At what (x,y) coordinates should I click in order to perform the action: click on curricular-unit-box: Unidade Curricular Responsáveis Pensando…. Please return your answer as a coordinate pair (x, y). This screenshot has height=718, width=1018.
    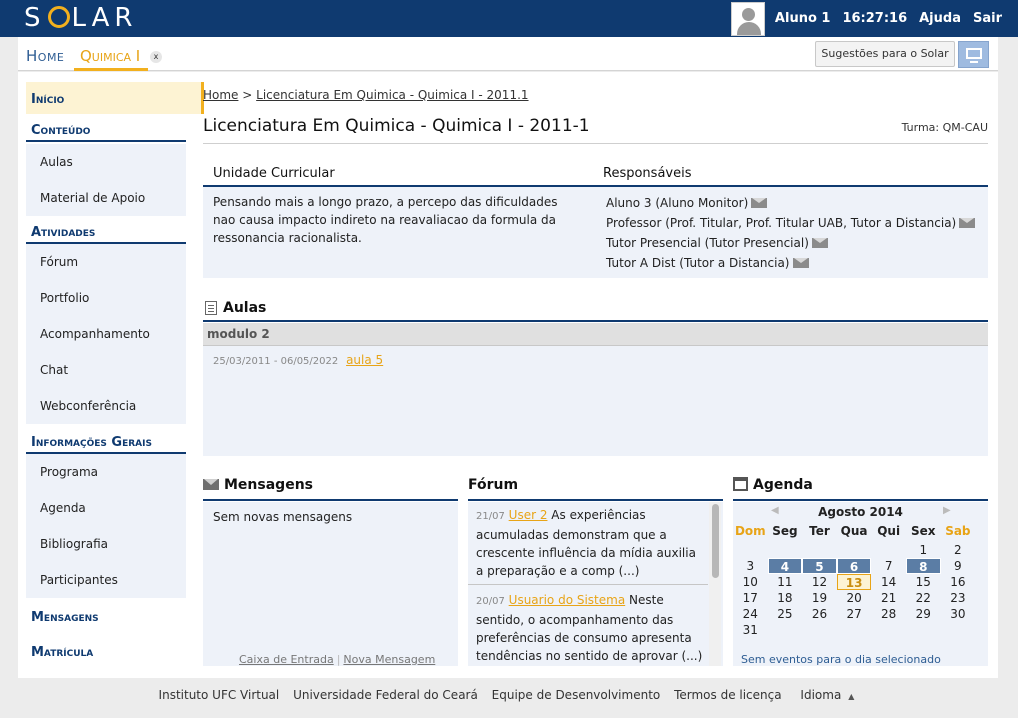
    Looking at the image, I should click on (595, 219).